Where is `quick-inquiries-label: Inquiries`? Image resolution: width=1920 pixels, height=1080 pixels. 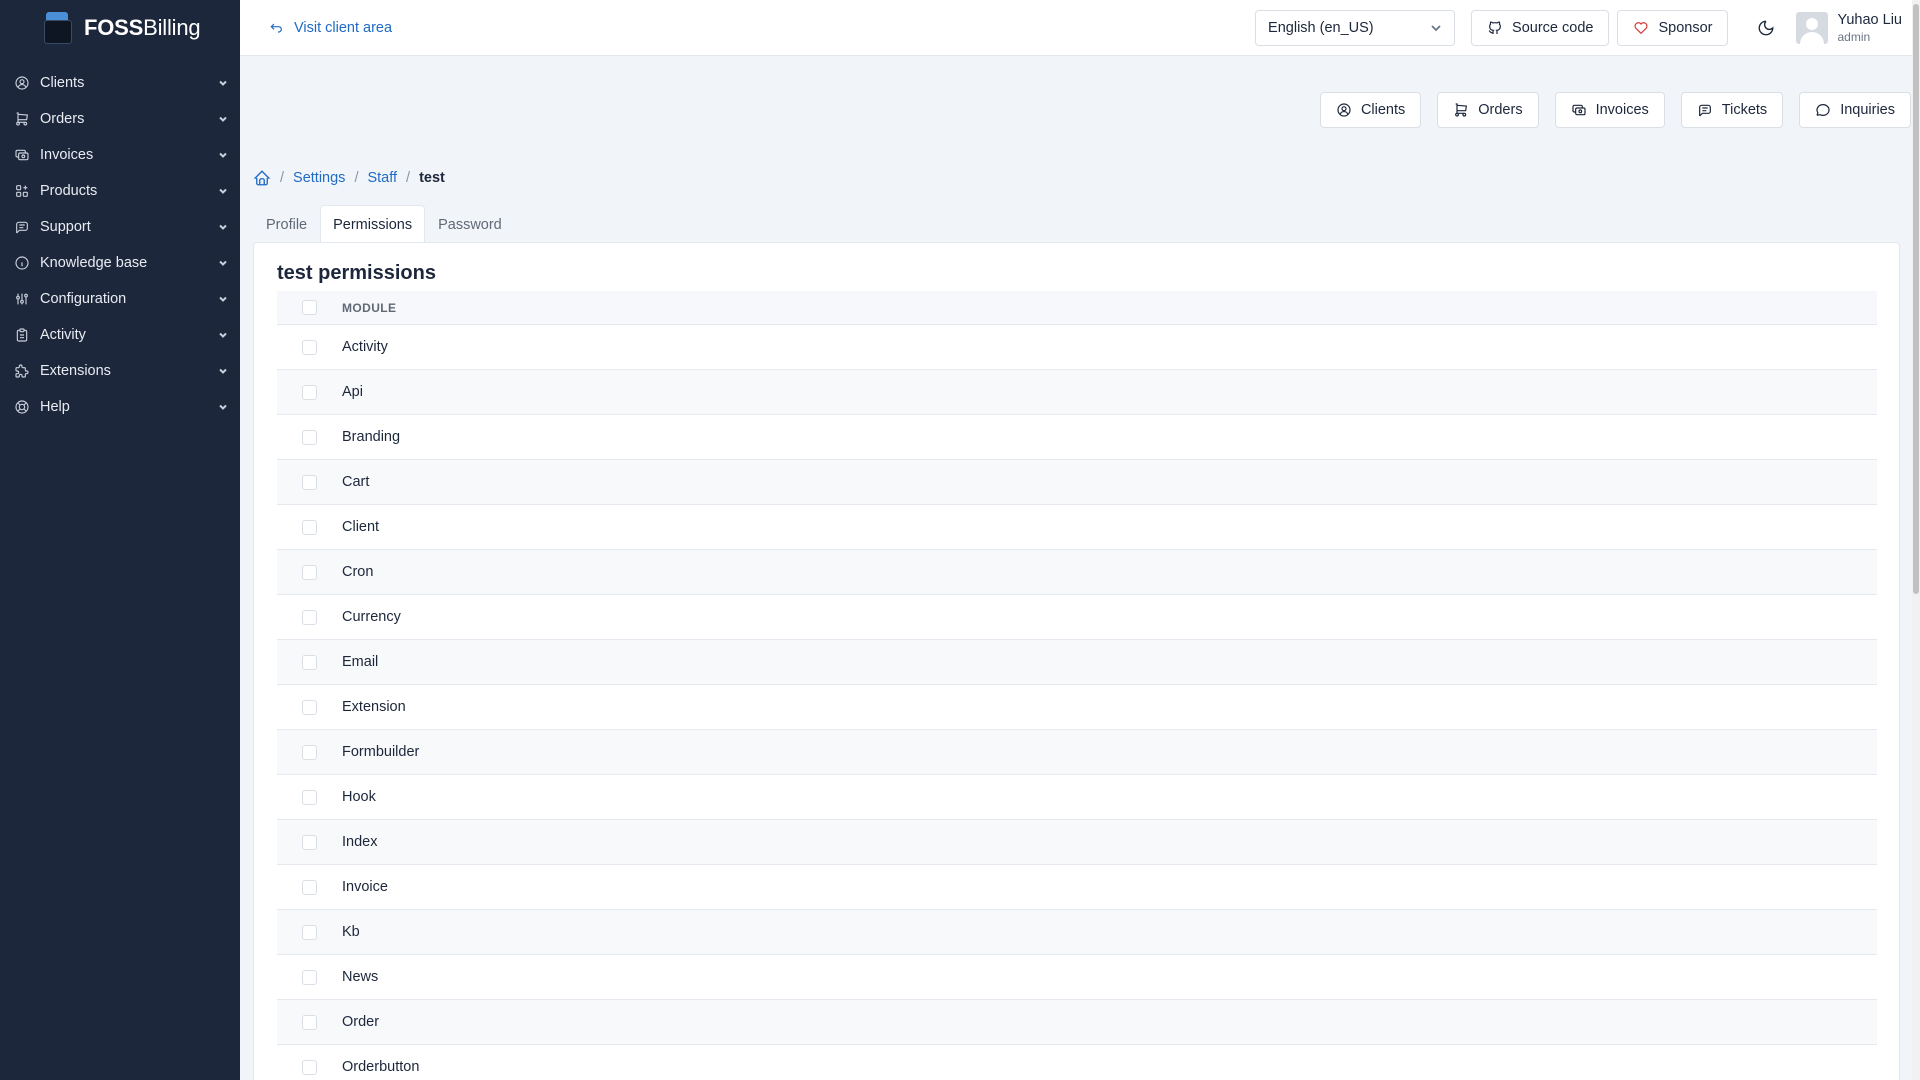
quick-inquiries-label: Inquiries is located at coordinates (1867, 110).